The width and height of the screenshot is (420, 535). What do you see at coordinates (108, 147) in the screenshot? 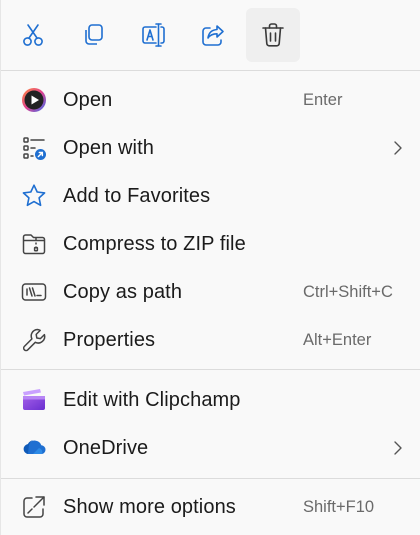
I see `menu-item-label: Open with` at bounding box center [108, 147].